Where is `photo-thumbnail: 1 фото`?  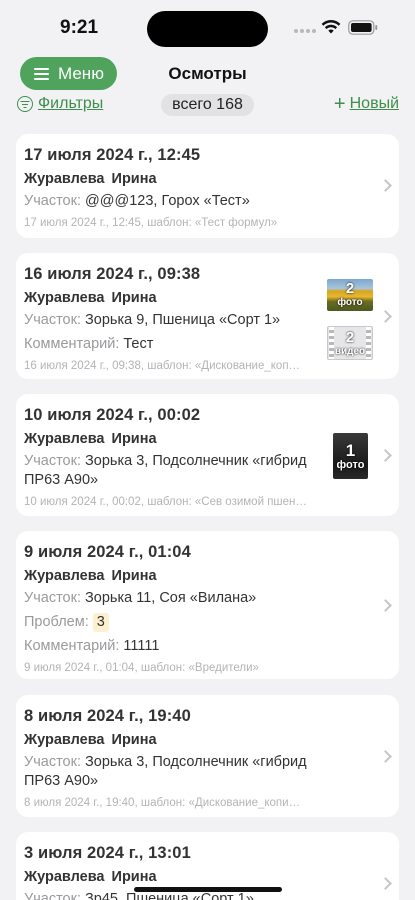 photo-thumbnail: 1 фото is located at coordinates (350, 456).